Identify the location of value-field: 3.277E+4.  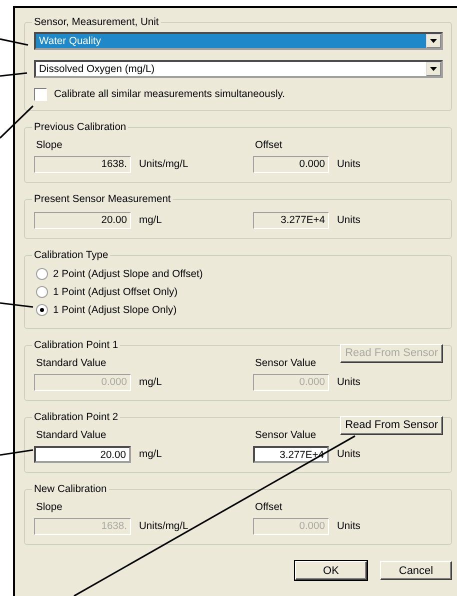
(291, 220).